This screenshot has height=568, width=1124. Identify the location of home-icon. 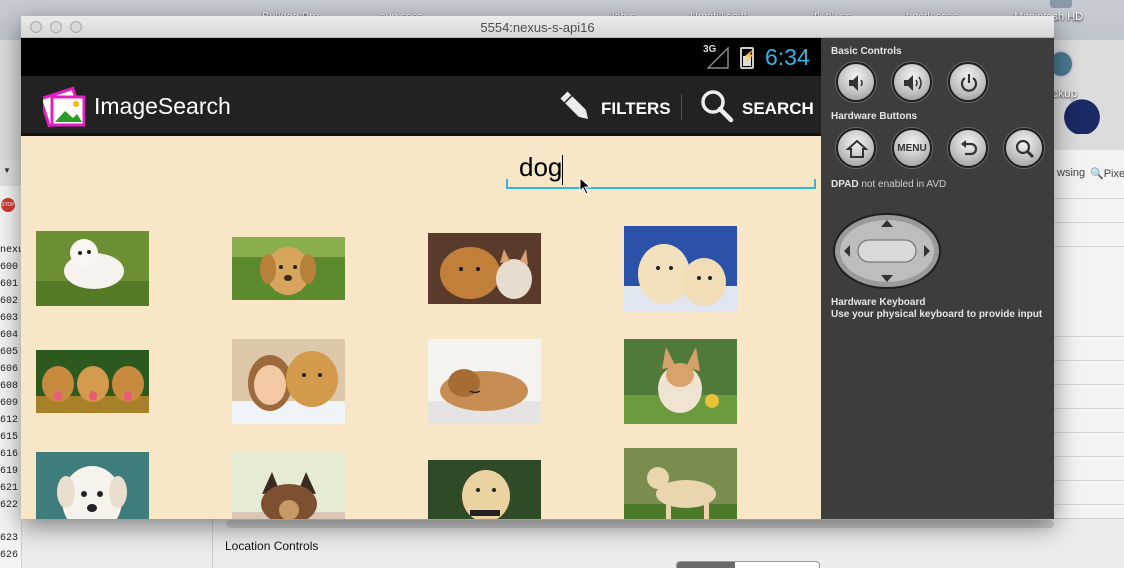
(857, 148).